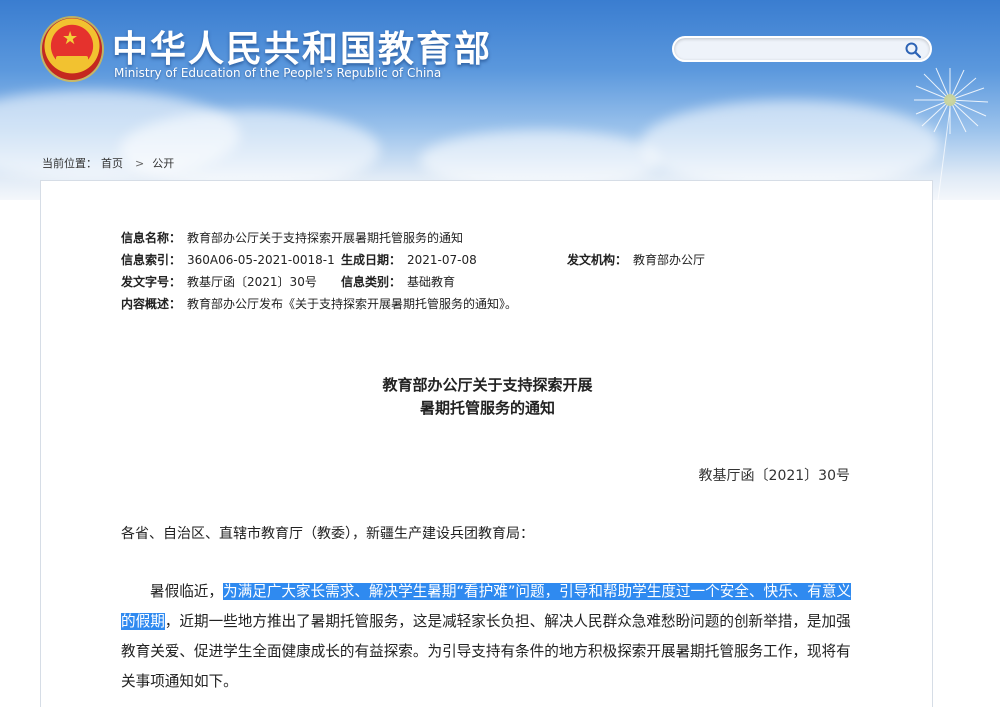 The height and width of the screenshot is (707, 1000). I want to click on meta-label: 生成日期：, so click(371, 260).